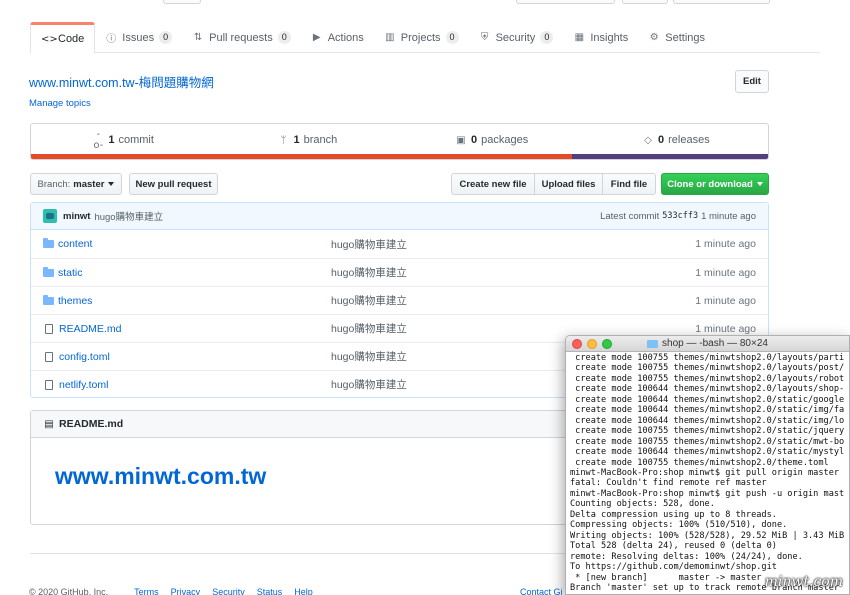  I want to click on tab-label: Security, so click(515, 37).